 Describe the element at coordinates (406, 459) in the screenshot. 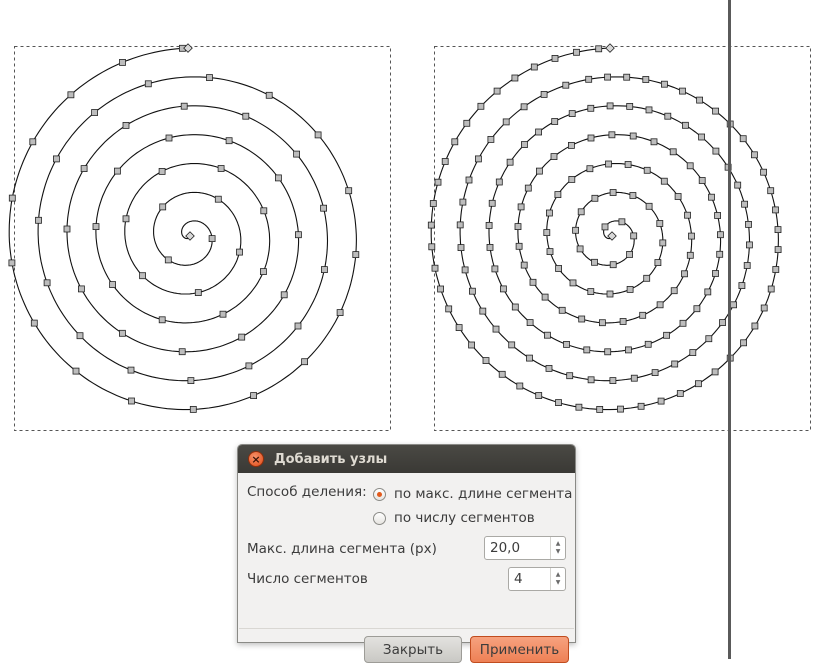

I see `dialog-titlebar: × Добавить узлы` at that location.